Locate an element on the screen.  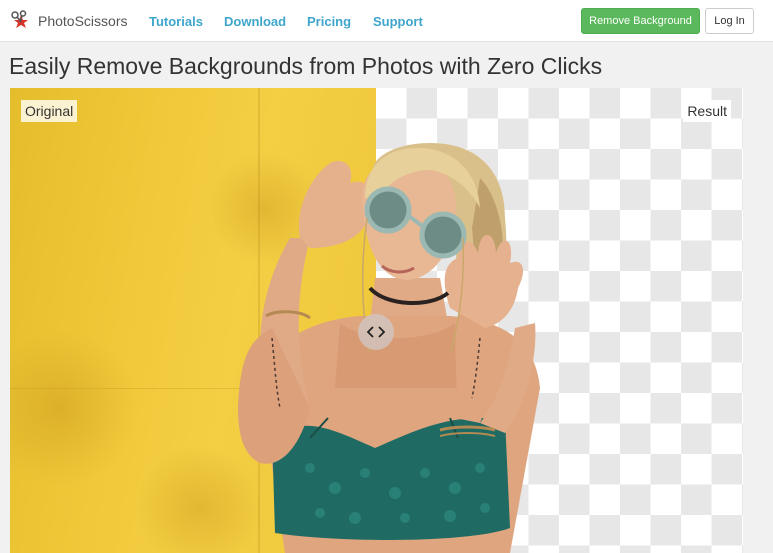
remove-background-button: Remove Background is located at coordinates (640, 21).